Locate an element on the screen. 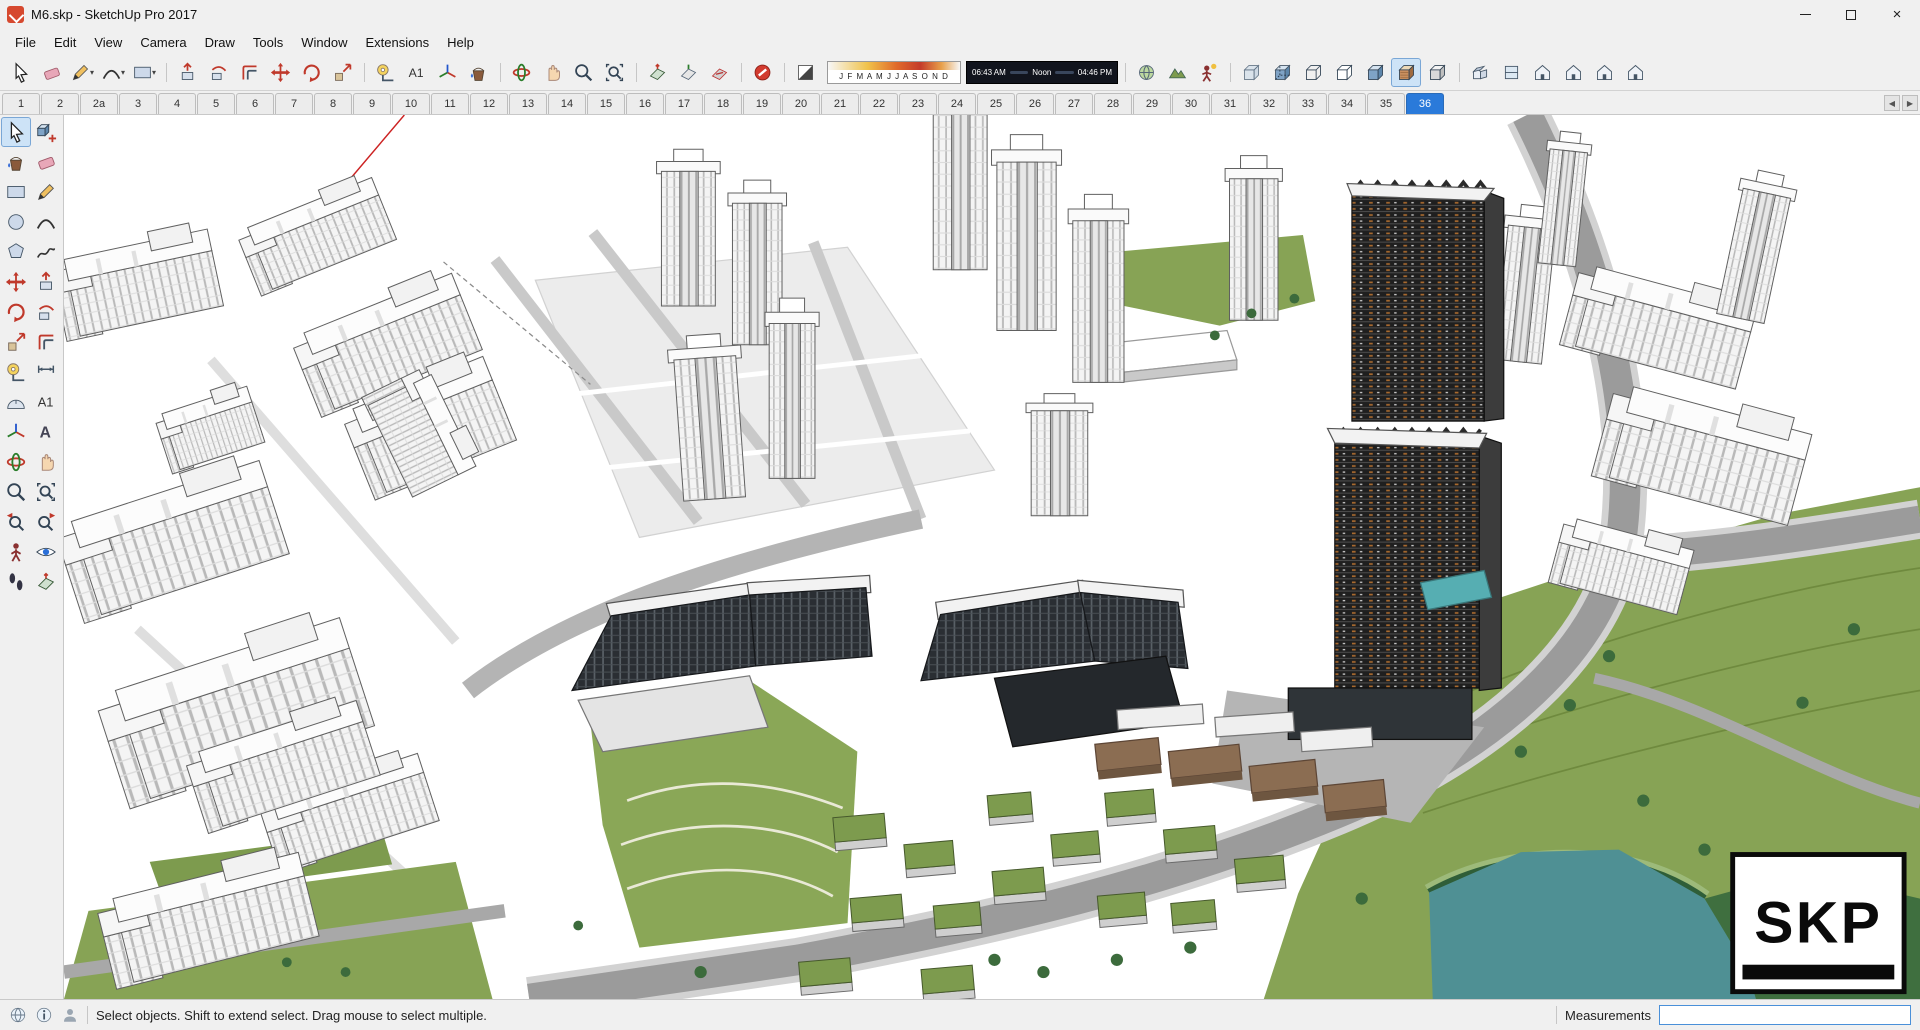 The height and width of the screenshot is (1030, 1920). palette-follow-me-button is located at coordinates (46, 312).